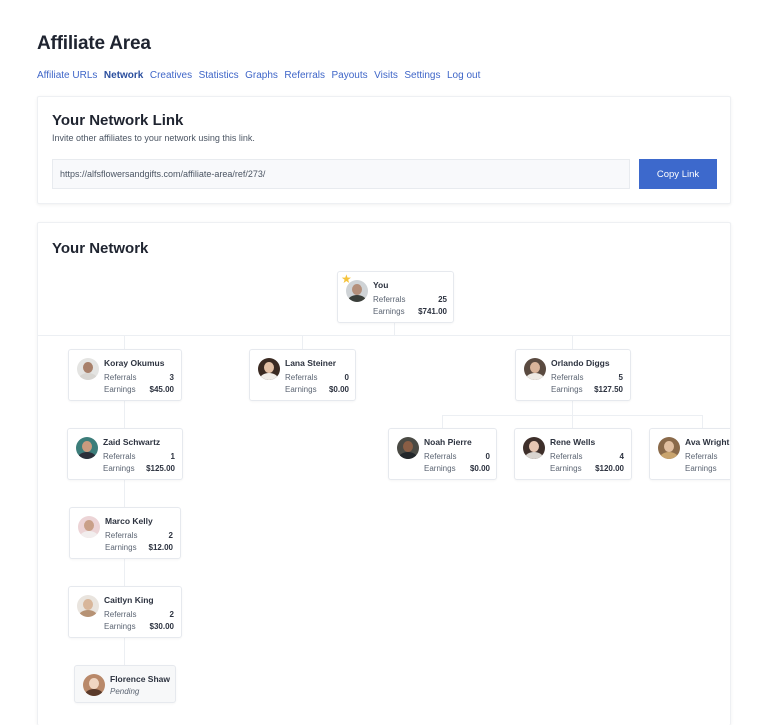 This screenshot has height=725, width=767. I want to click on pending-status: Pending, so click(125, 691).